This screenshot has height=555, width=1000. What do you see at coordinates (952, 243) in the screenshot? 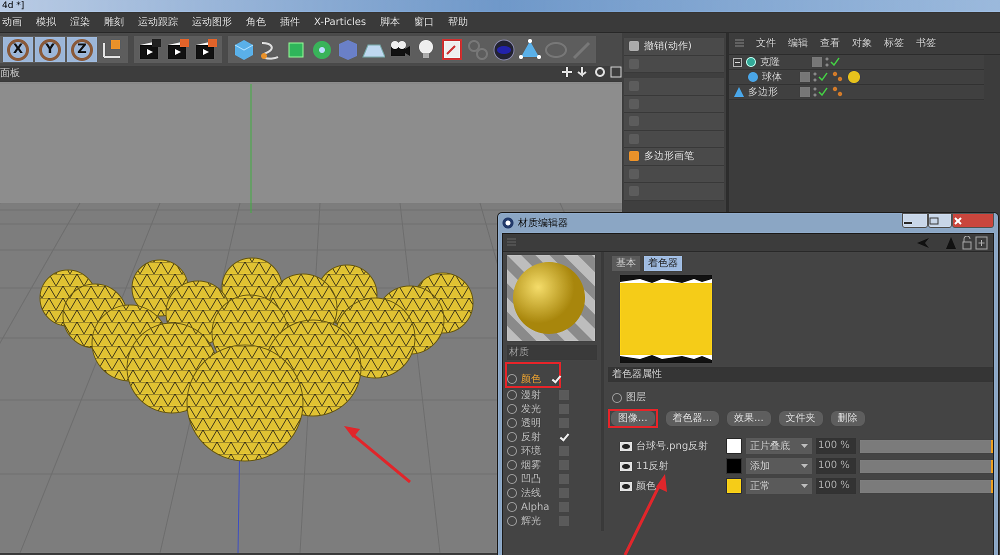
I see `navigation-icons` at bounding box center [952, 243].